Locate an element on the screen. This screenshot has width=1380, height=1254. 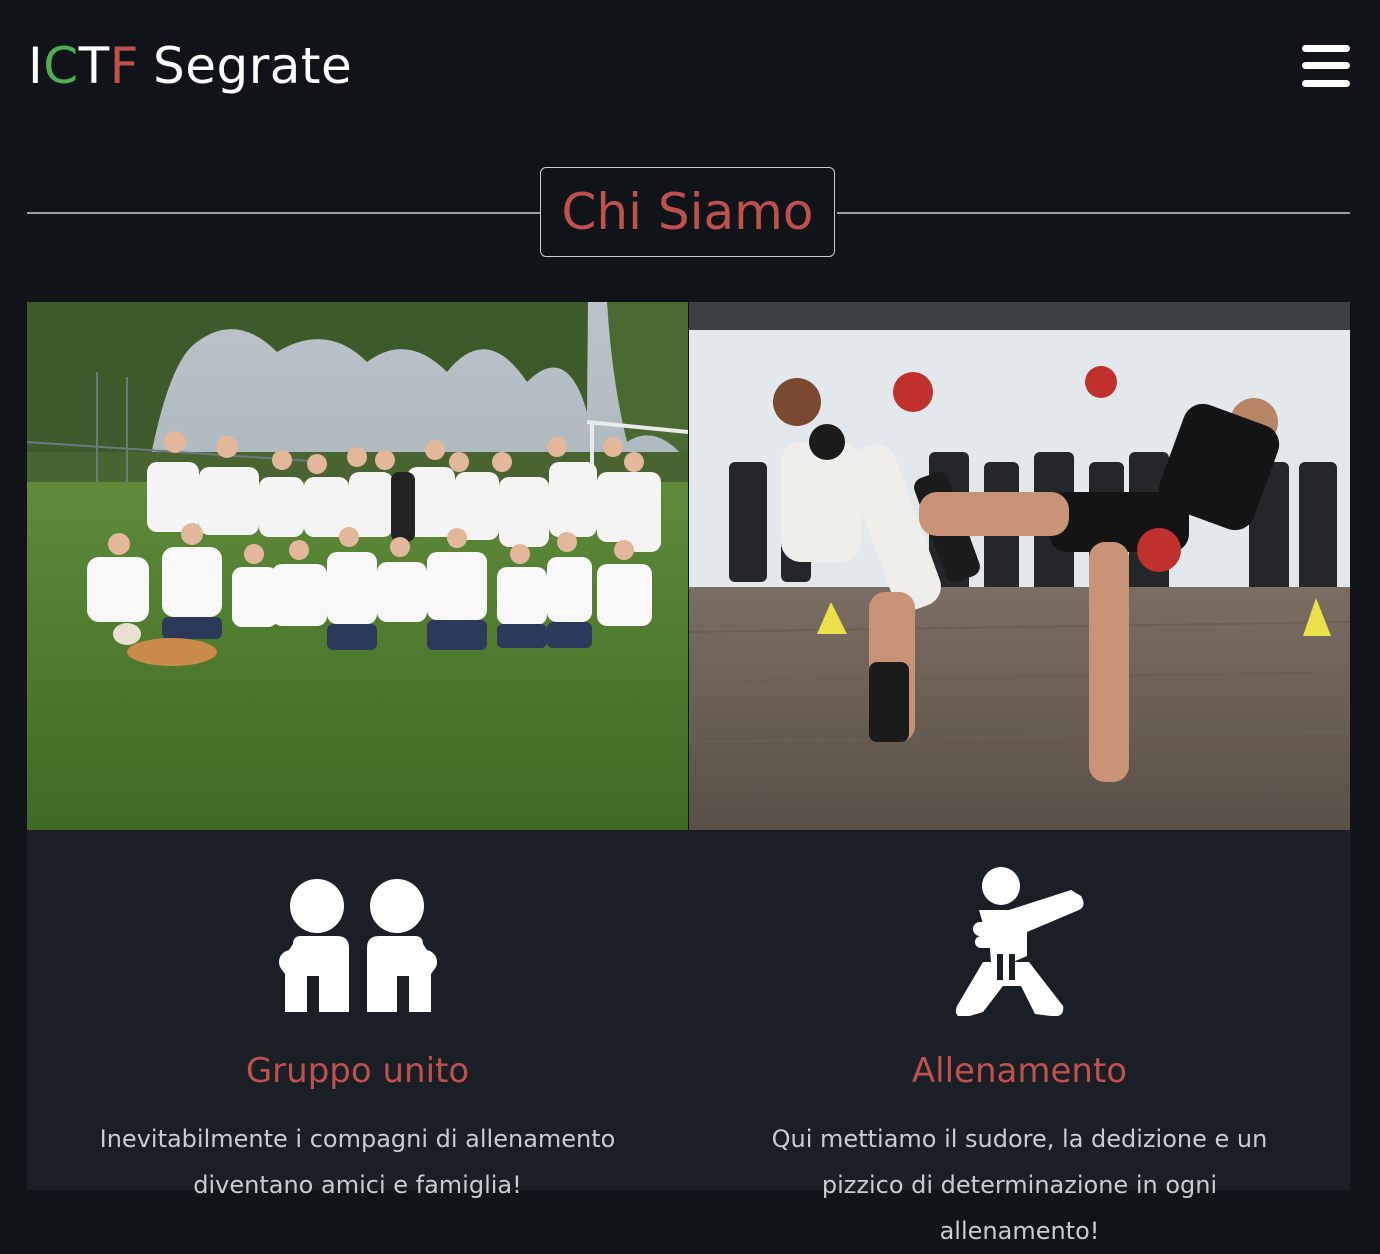
logo-word-segrate: Segrate is located at coordinates (252, 66).